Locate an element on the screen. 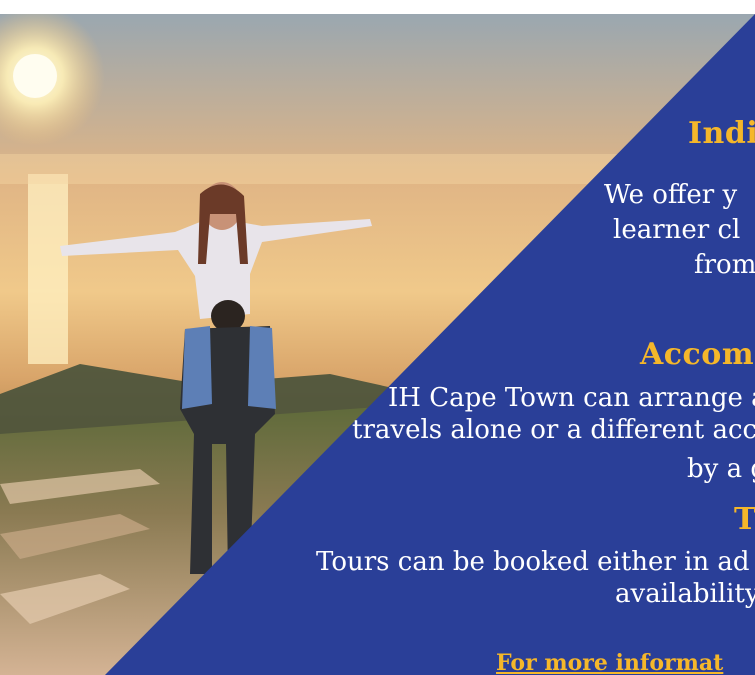 The width and height of the screenshot is (755, 675). section-text-line: from is located at coordinates (724, 265).